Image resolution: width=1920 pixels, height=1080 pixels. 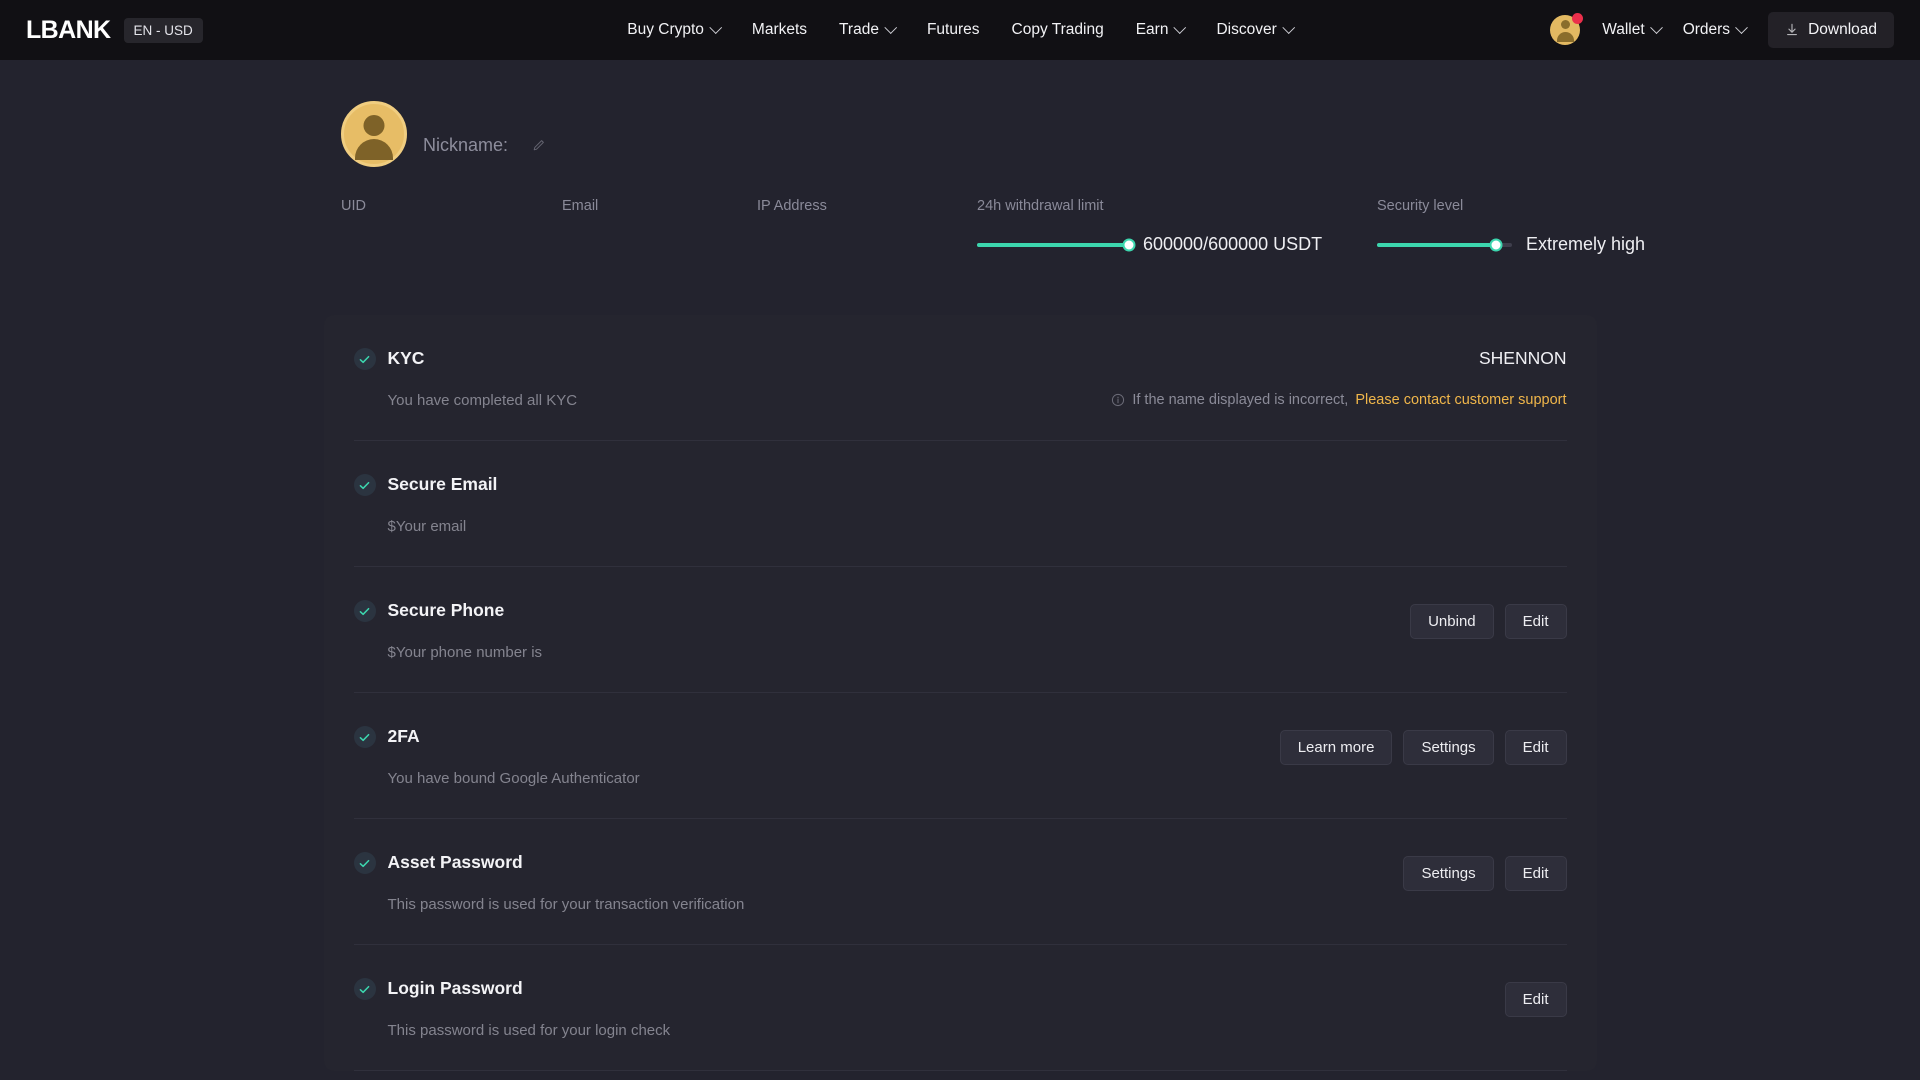 What do you see at coordinates (427, 526) in the screenshot?
I see `security-row-description: $Your email` at bounding box center [427, 526].